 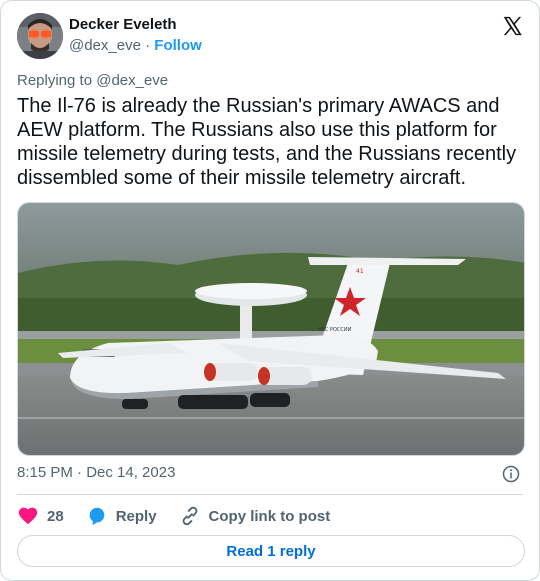 I want to click on follow-button: Follow, so click(x=178, y=45).